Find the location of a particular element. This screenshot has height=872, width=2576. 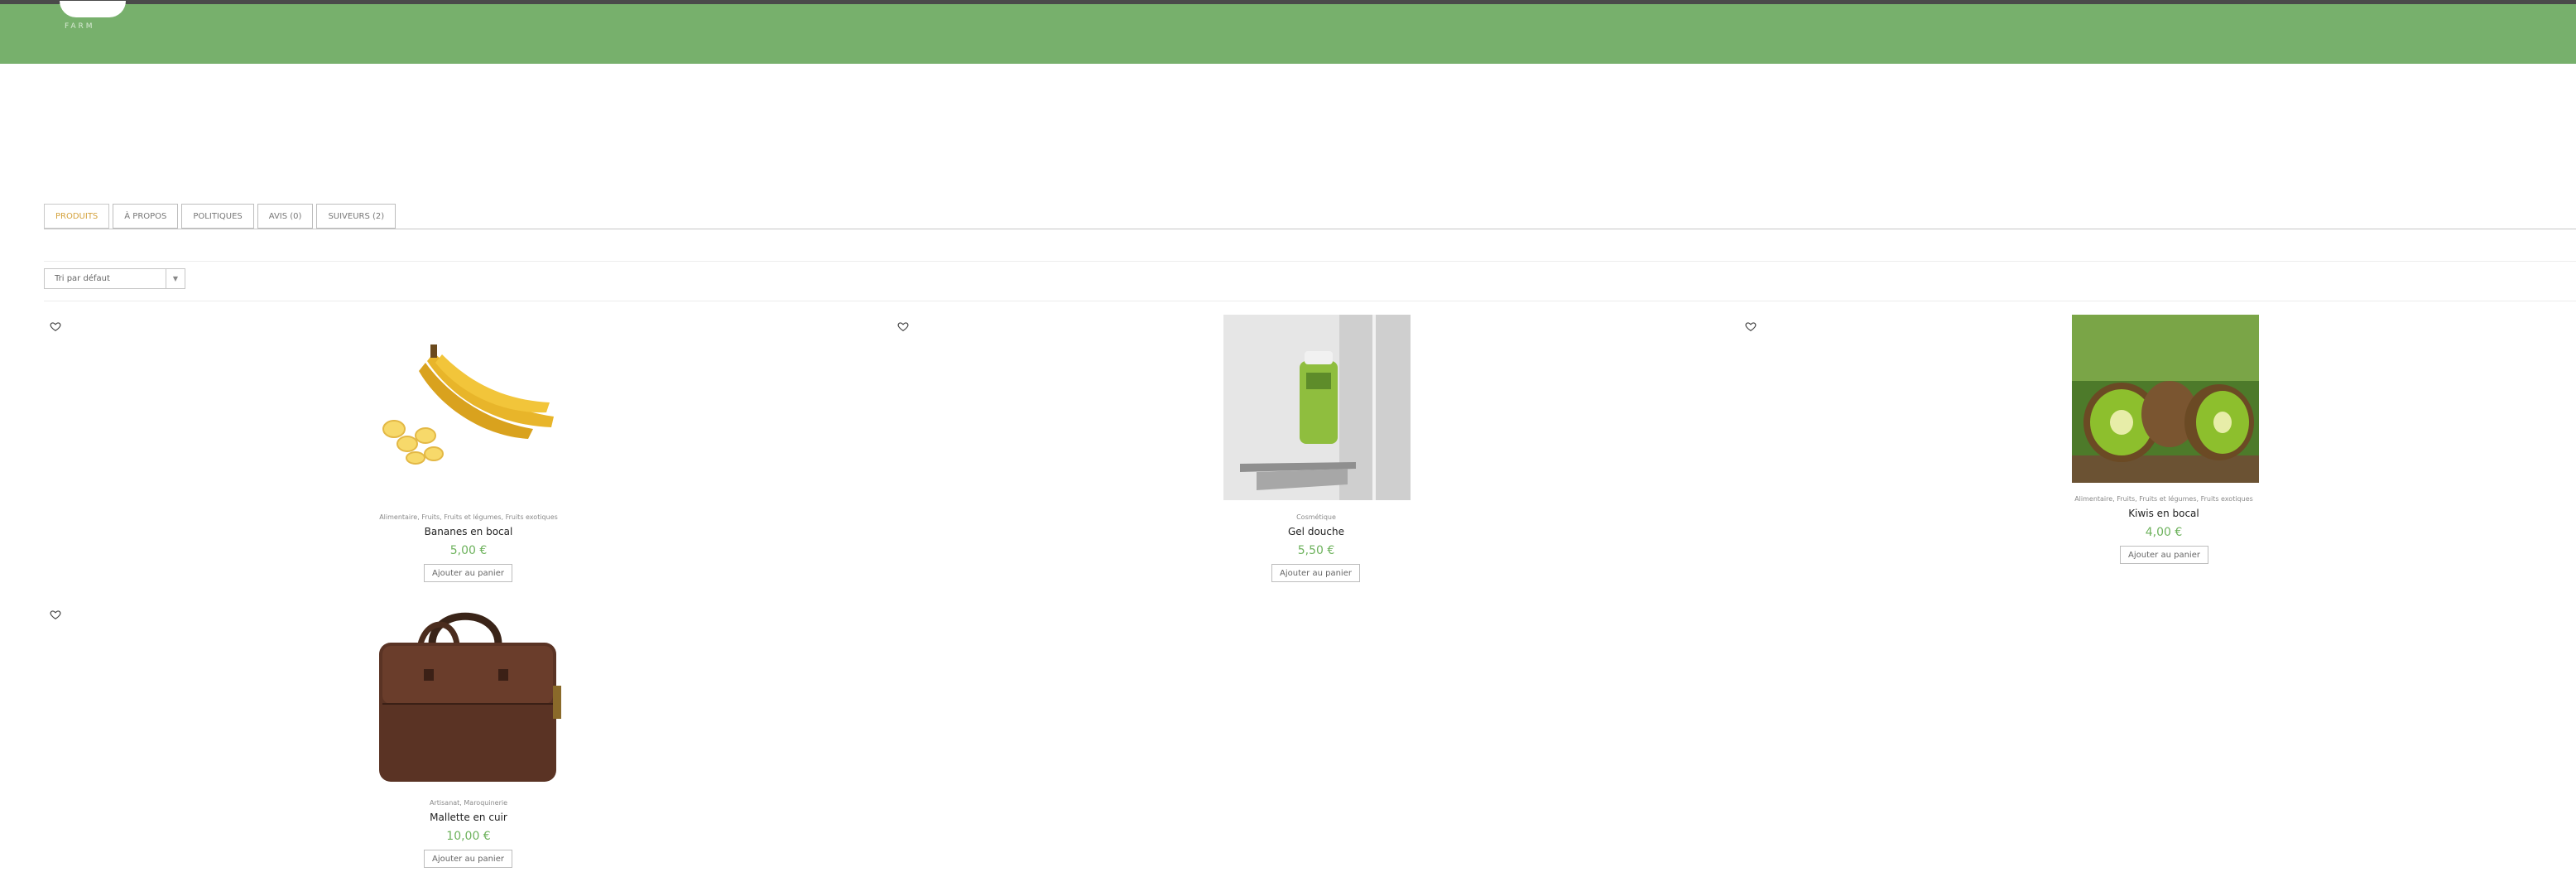

product-image-kiwis is located at coordinates (2165, 399).